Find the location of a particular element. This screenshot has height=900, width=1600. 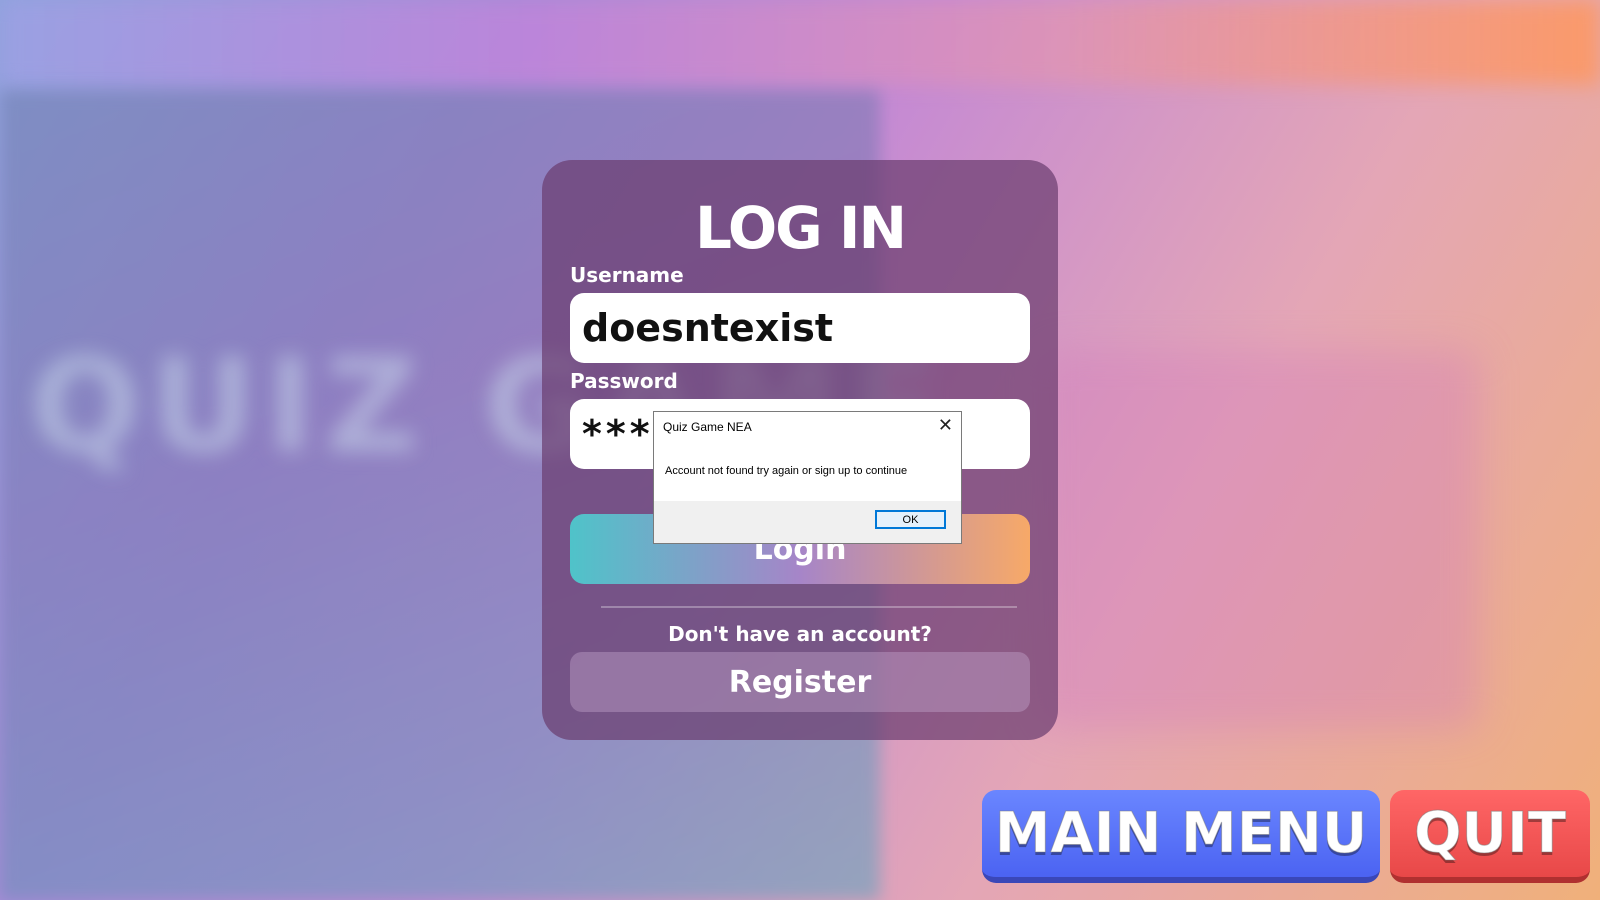

ok-button: OK is located at coordinates (910, 519).